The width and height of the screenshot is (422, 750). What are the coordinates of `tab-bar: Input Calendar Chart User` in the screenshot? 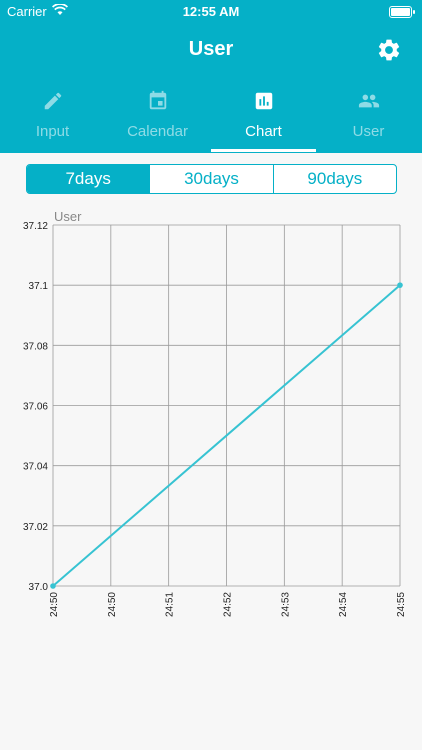 It's located at (211, 118).